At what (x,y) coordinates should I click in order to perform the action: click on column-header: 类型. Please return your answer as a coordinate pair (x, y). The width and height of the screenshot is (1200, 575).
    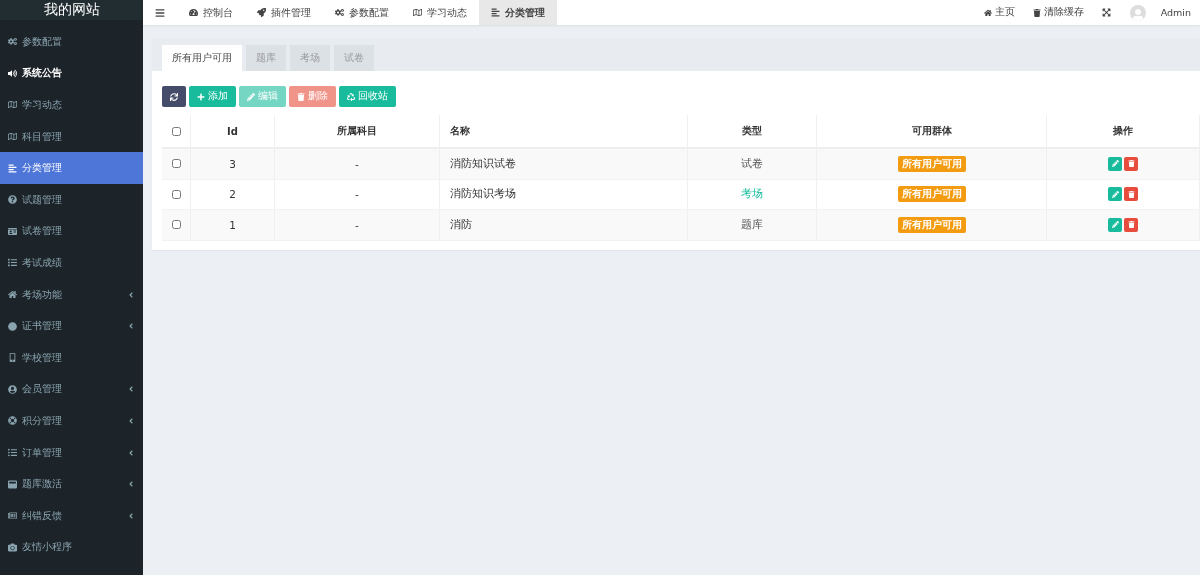
    Looking at the image, I should click on (752, 132).